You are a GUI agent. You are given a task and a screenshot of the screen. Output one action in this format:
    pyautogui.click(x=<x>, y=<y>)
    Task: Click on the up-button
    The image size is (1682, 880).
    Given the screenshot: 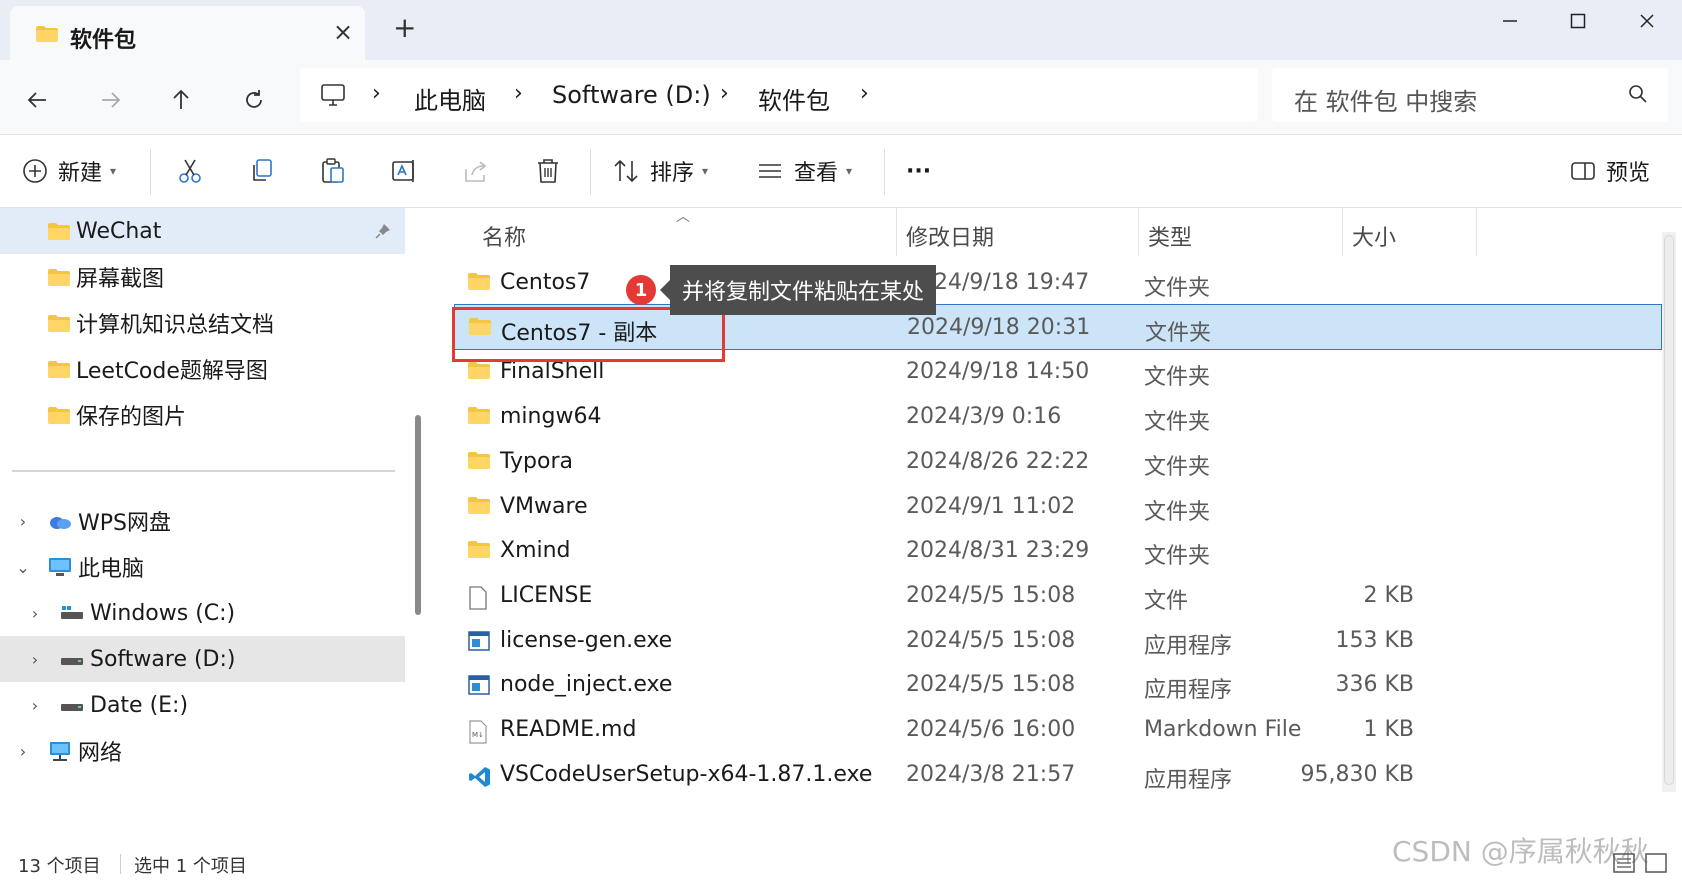 What is the action you would take?
    pyautogui.click(x=181, y=100)
    